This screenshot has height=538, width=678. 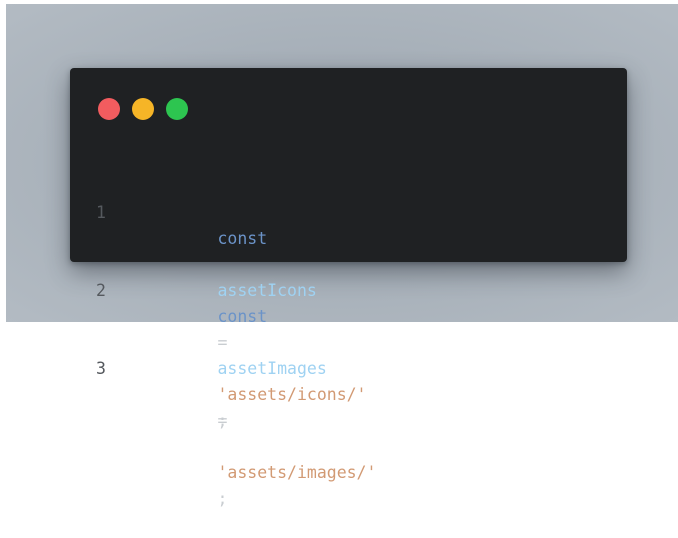 I want to click on line-number: 3, so click(x=101, y=368).